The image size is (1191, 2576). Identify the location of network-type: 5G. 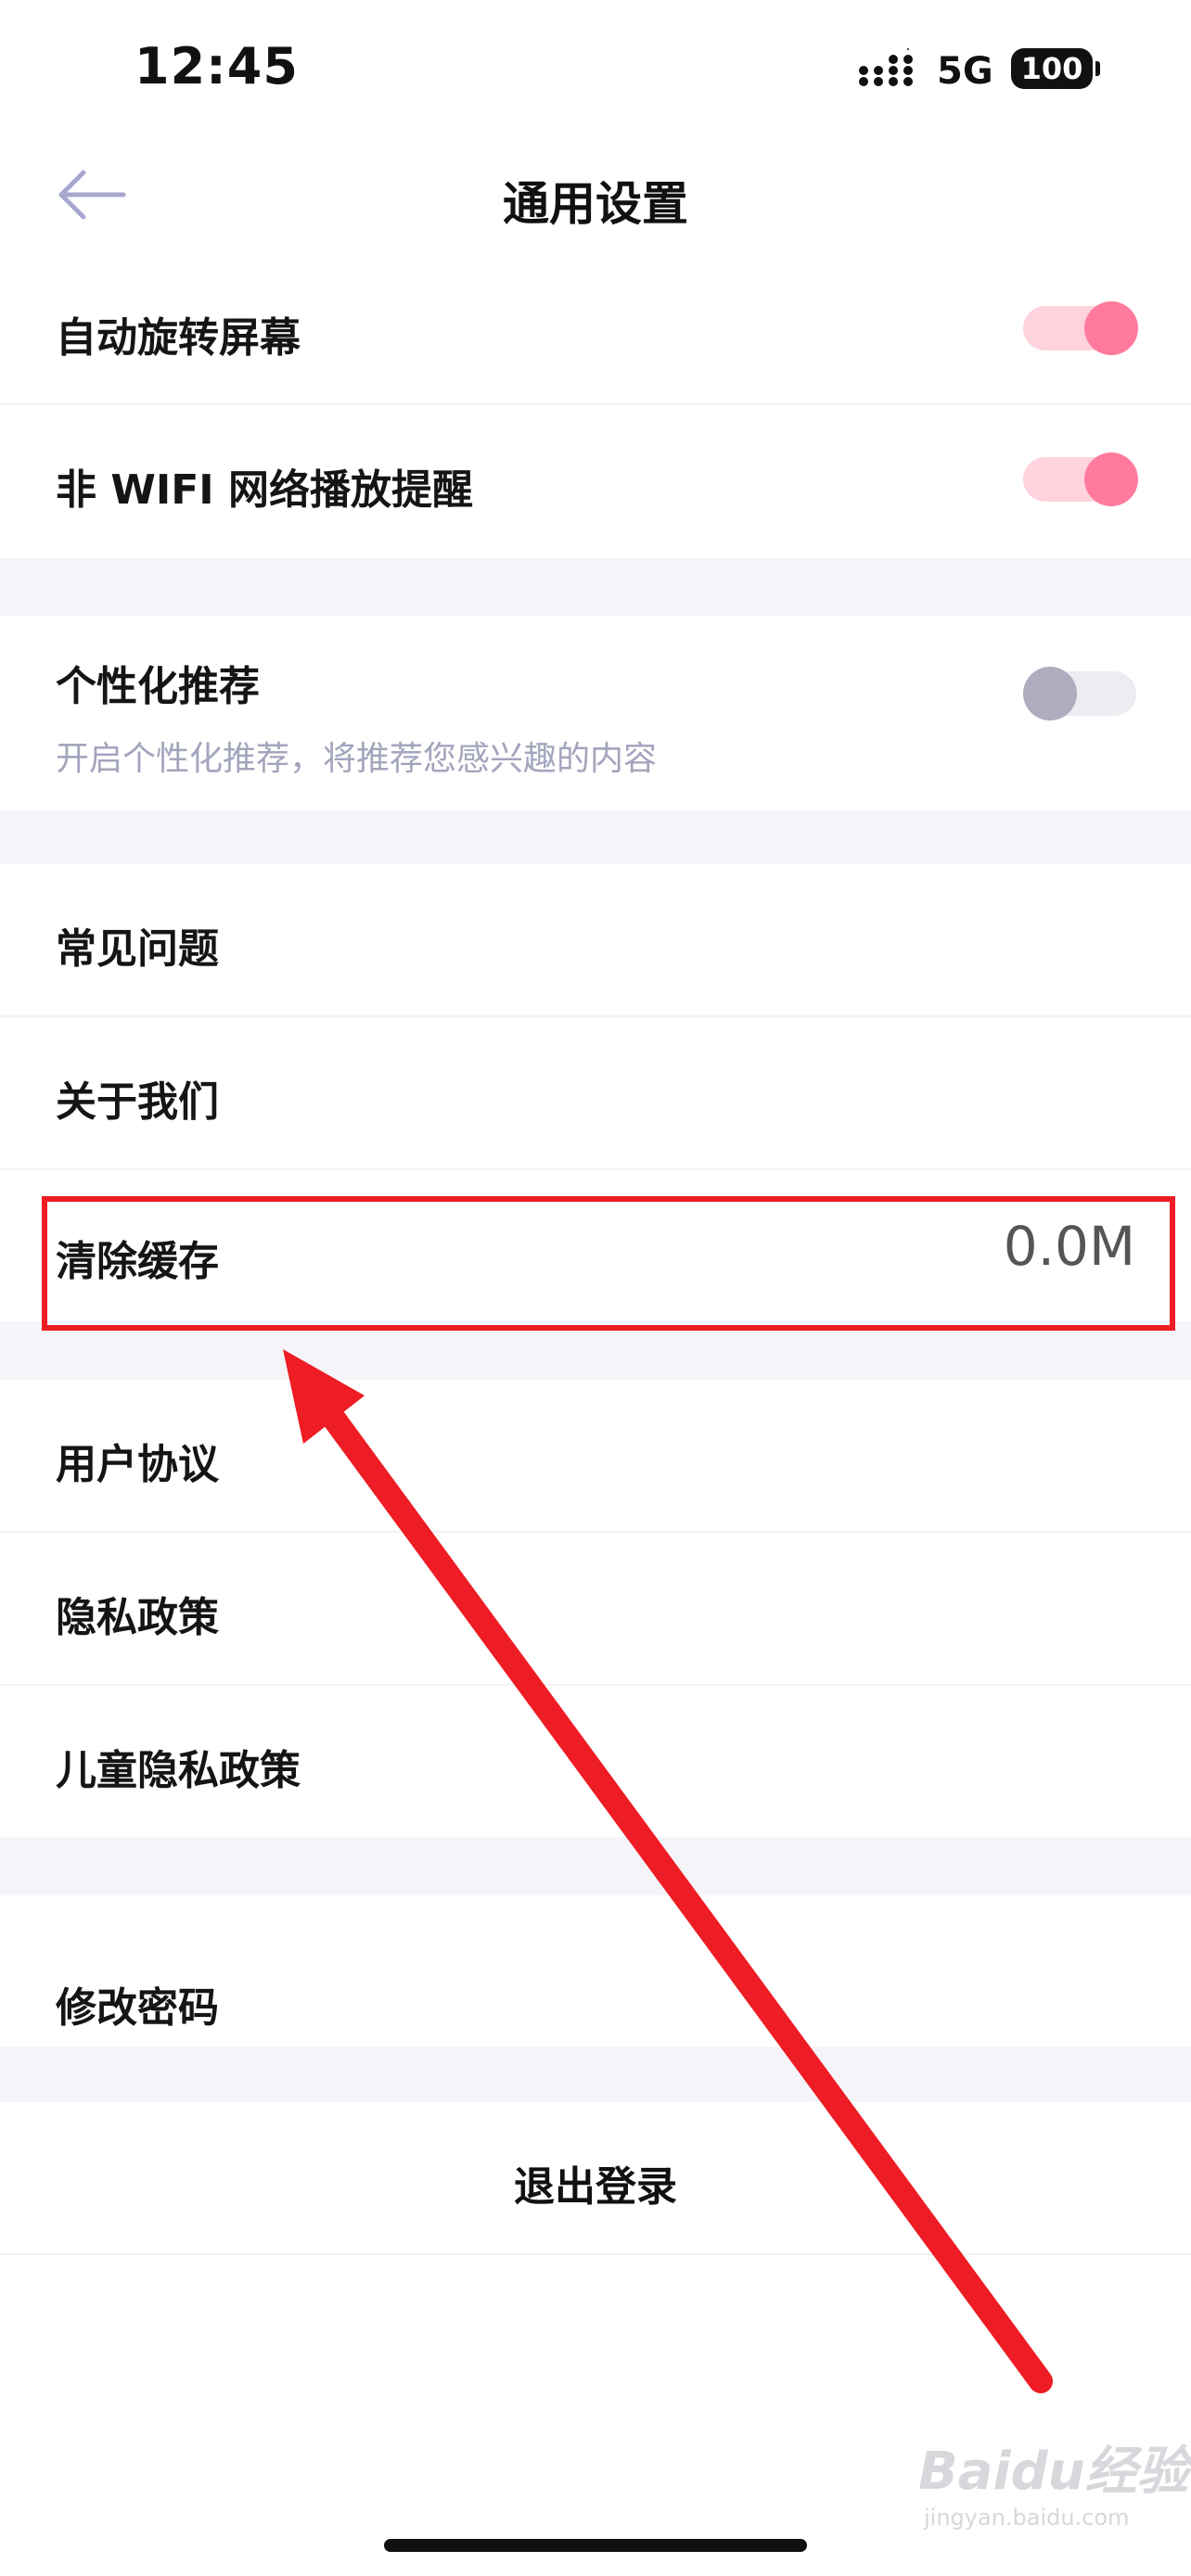
(965, 71).